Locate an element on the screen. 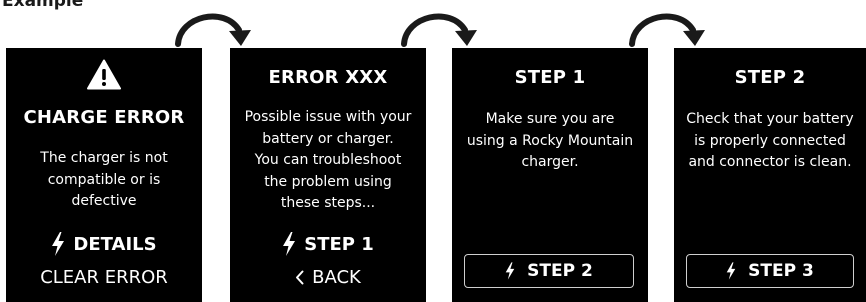  step-2-label: STEP 2 is located at coordinates (560, 271).